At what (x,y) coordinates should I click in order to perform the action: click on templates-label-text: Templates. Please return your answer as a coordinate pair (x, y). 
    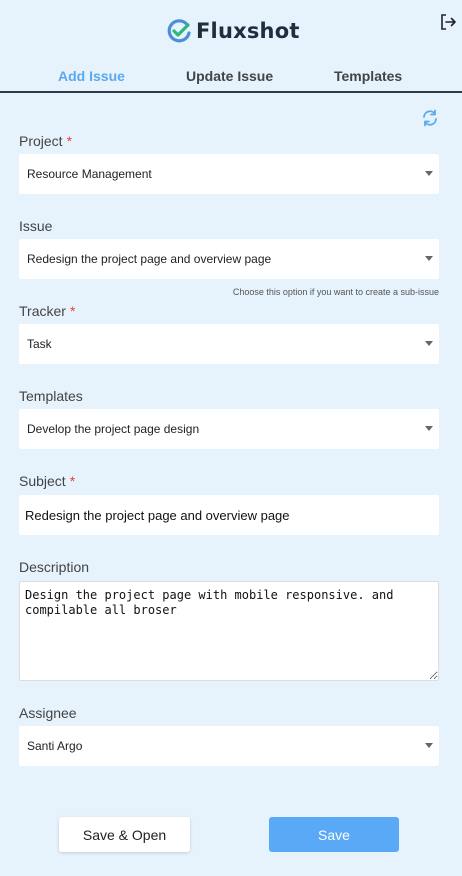
    Looking at the image, I should click on (51, 396).